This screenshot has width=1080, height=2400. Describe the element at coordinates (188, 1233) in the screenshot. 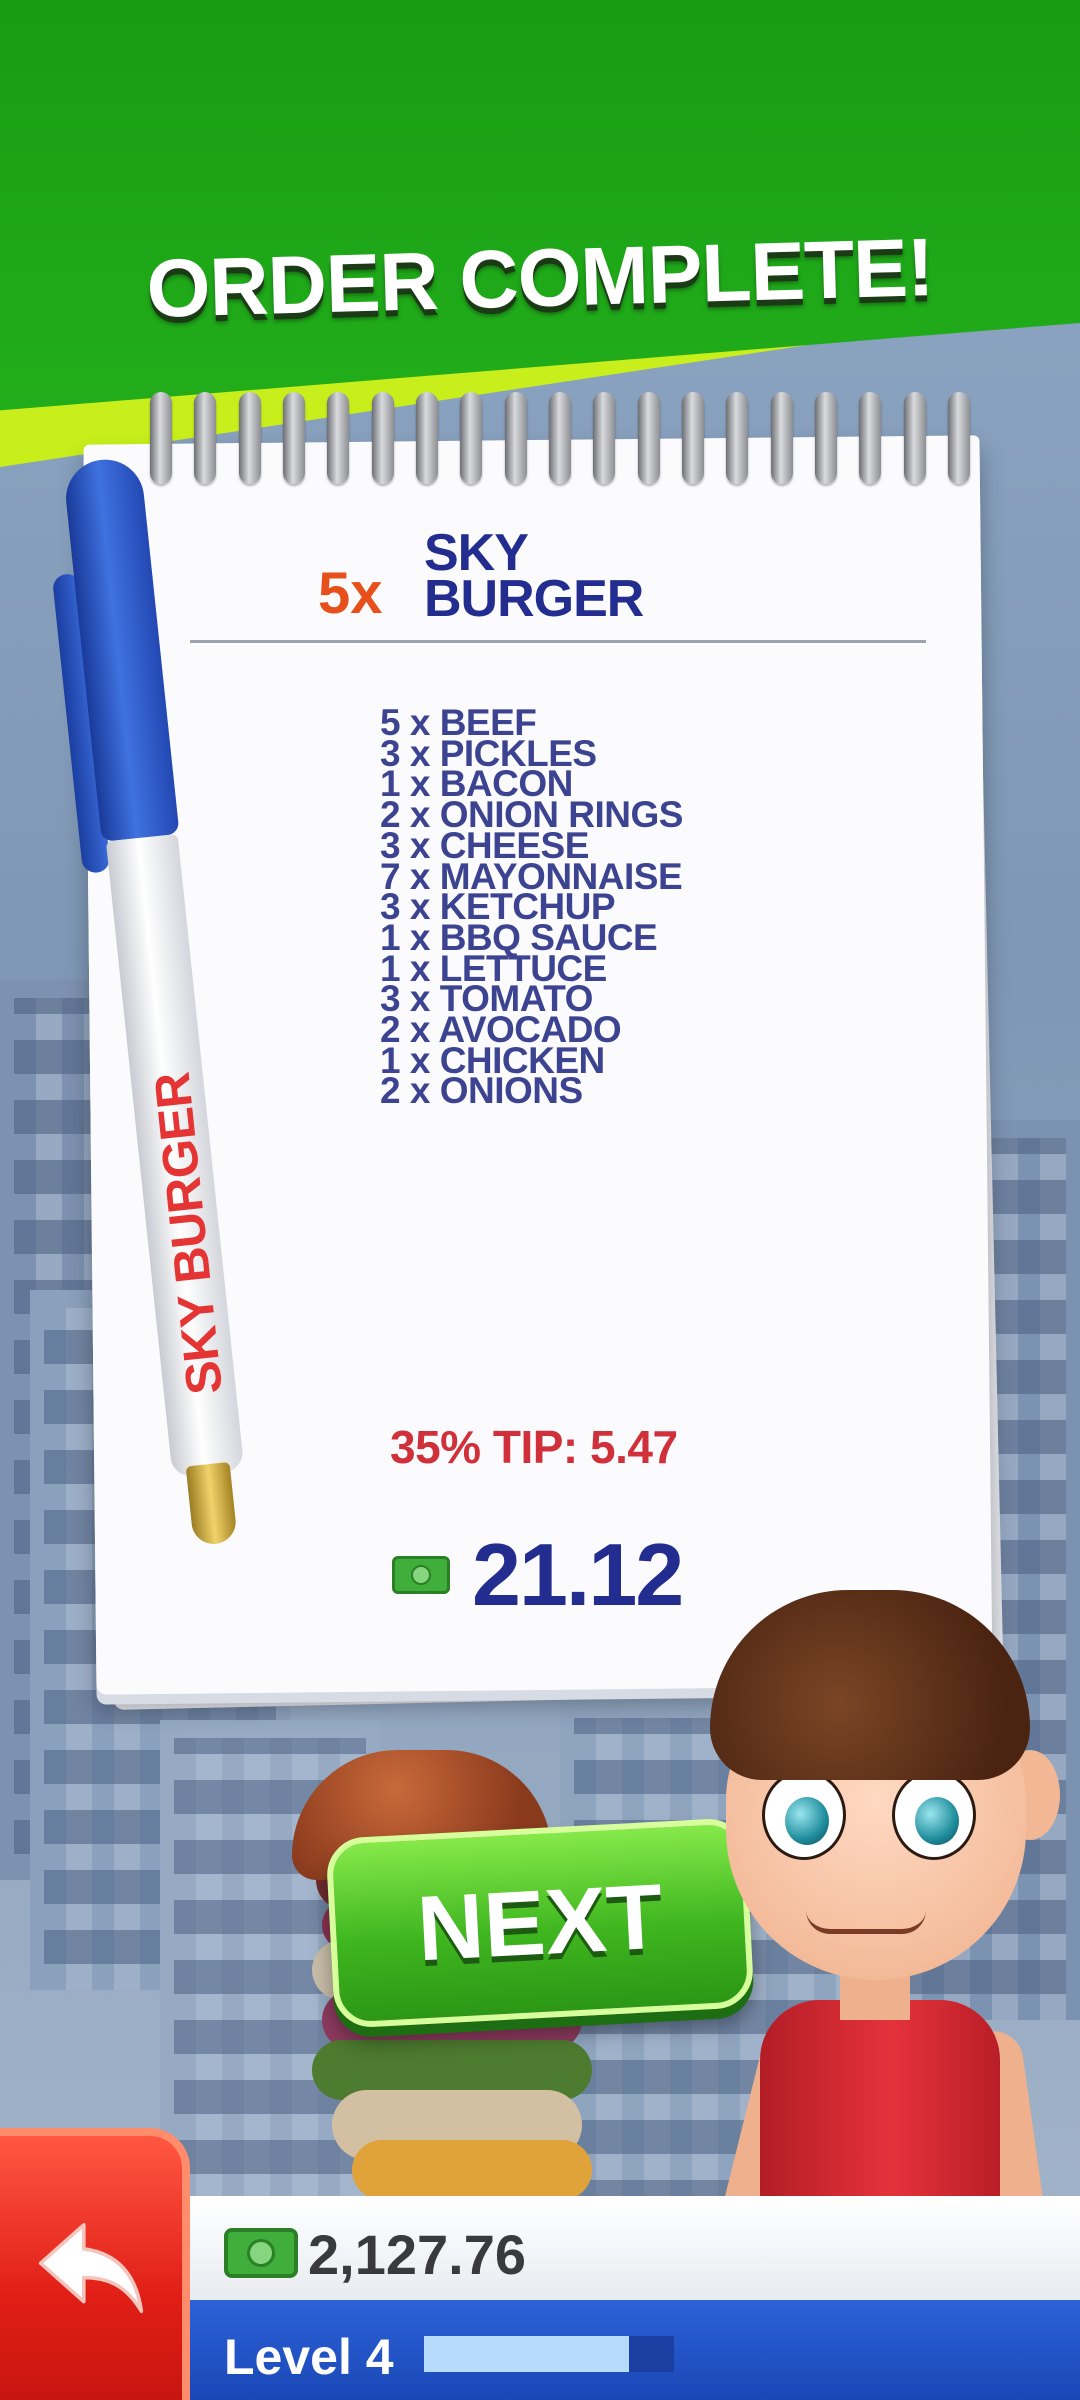

I see `pen-brand-label: SKY BURGER` at that location.